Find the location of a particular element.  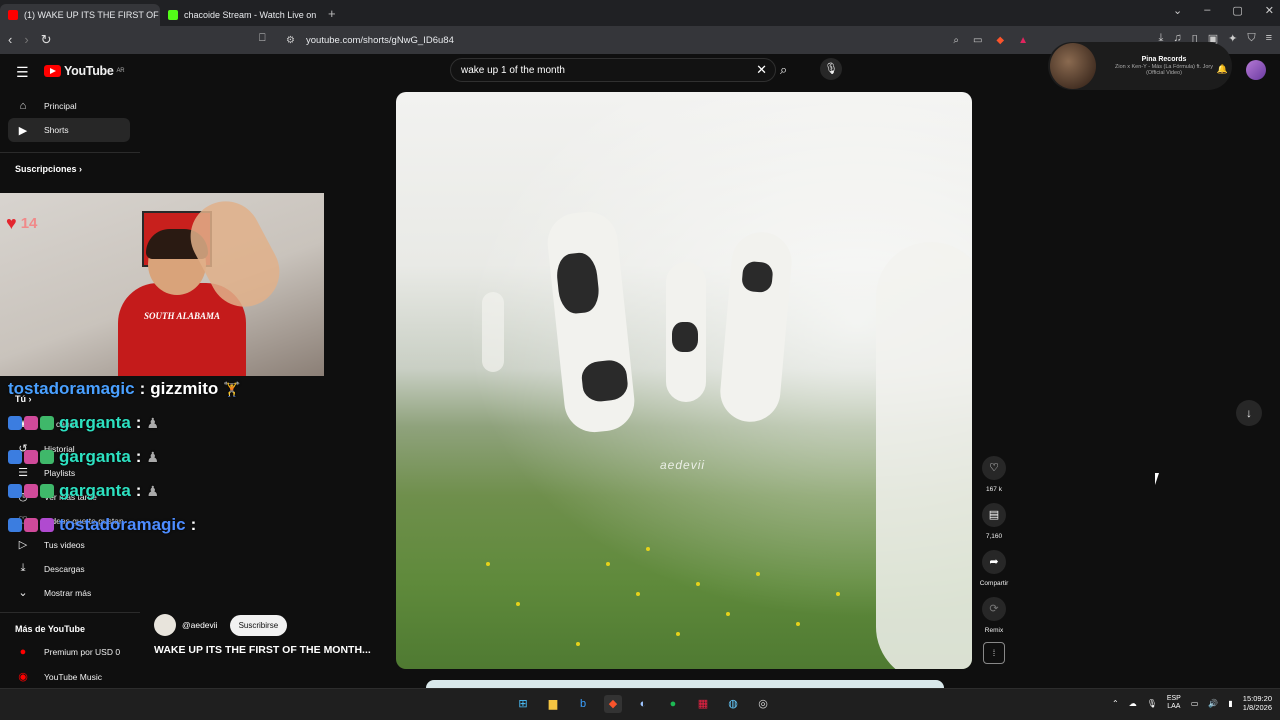

windows-start-icon: ⊞ is located at coordinates (523, 704).